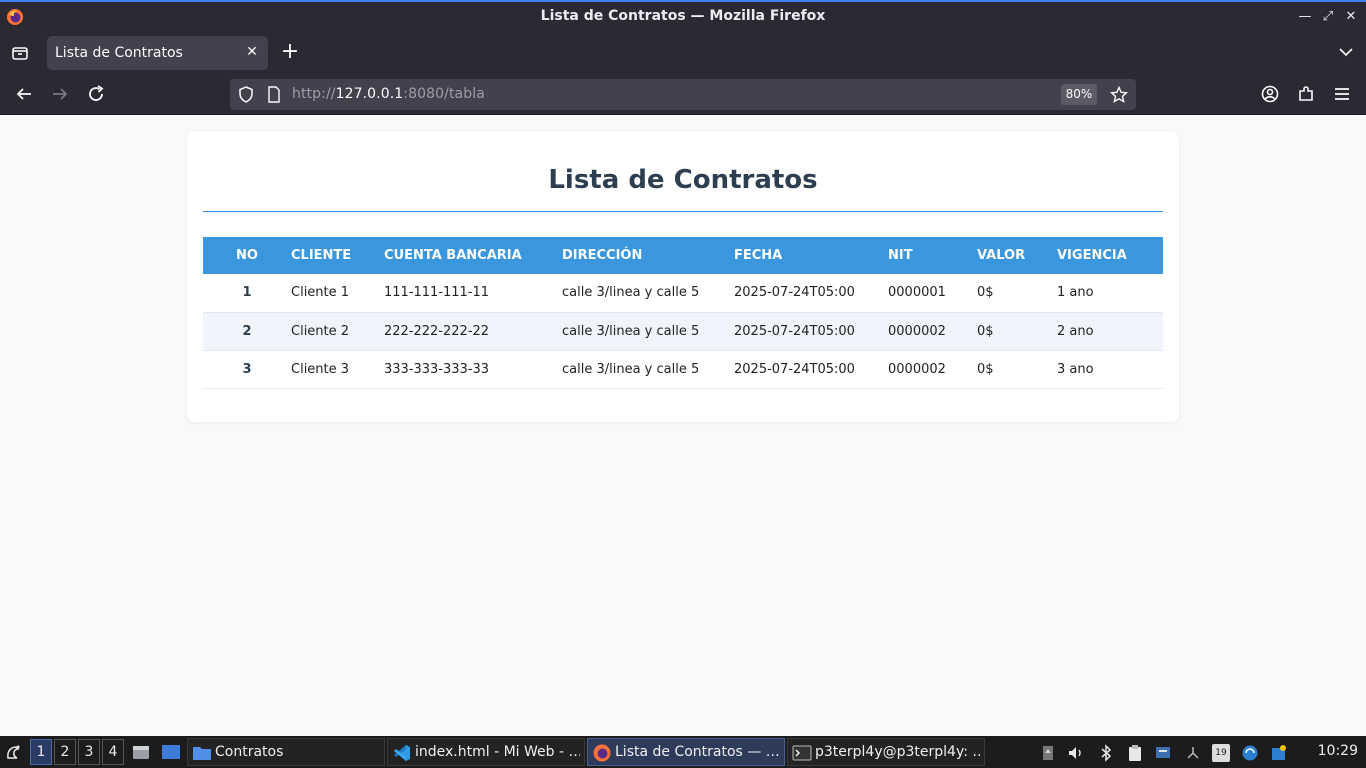  I want to click on column-header-fecha: FECHA, so click(758, 255).